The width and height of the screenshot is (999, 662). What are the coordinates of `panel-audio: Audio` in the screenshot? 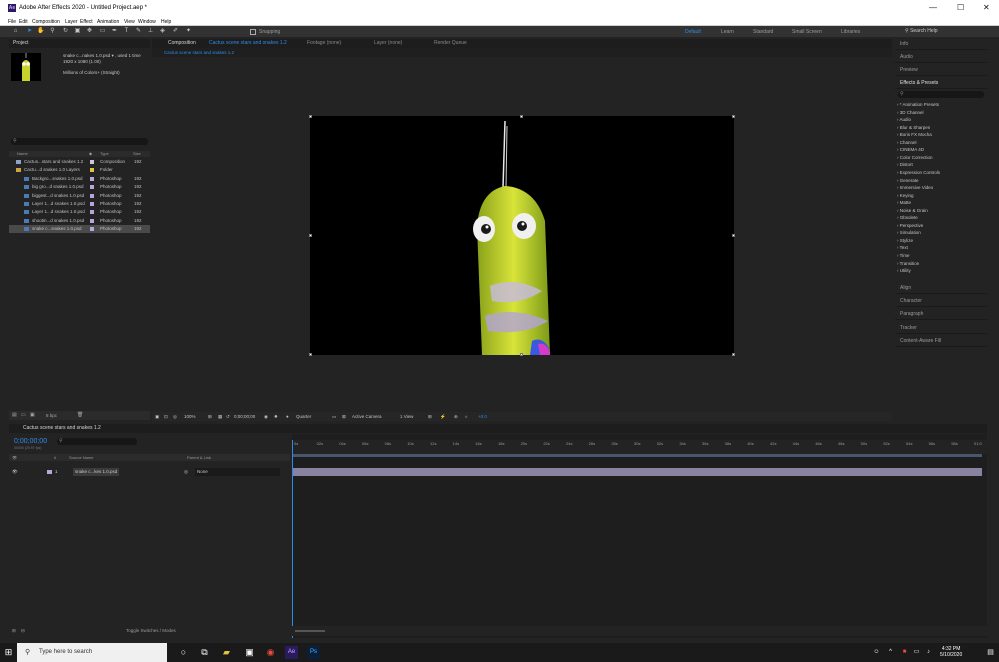 It's located at (941, 57).